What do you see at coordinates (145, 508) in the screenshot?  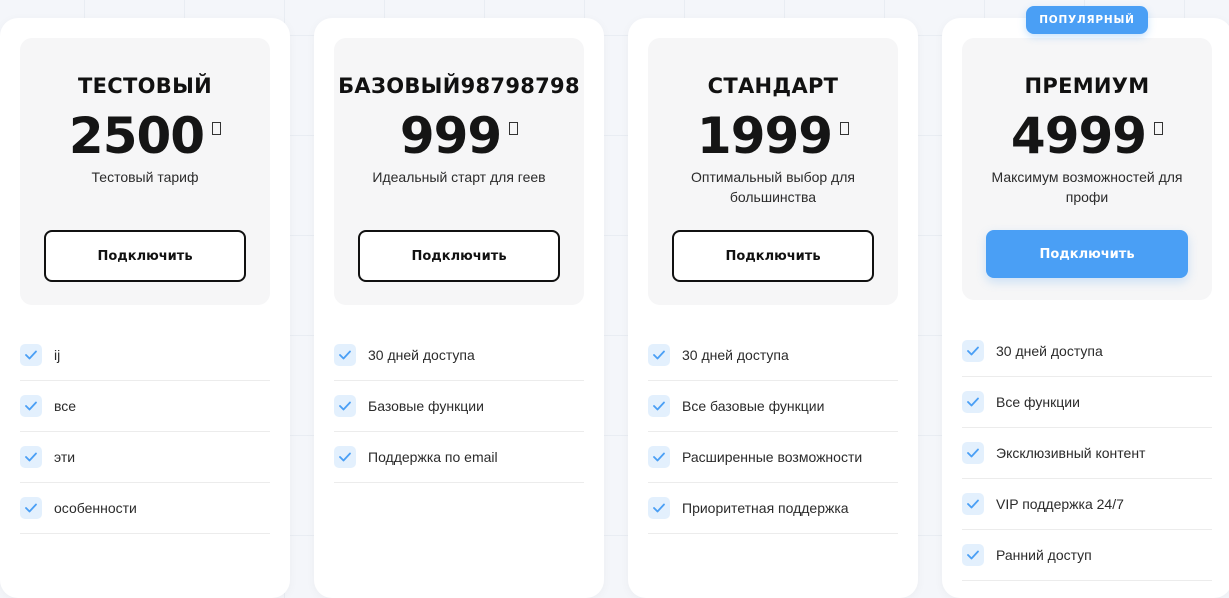 I see `feature-item: особенности` at bounding box center [145, 508].